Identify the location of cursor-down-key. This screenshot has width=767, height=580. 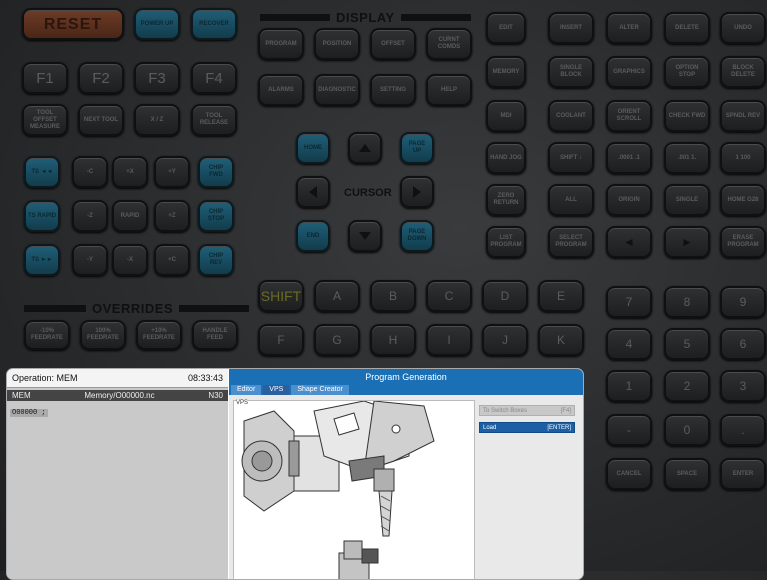
(365, 236).